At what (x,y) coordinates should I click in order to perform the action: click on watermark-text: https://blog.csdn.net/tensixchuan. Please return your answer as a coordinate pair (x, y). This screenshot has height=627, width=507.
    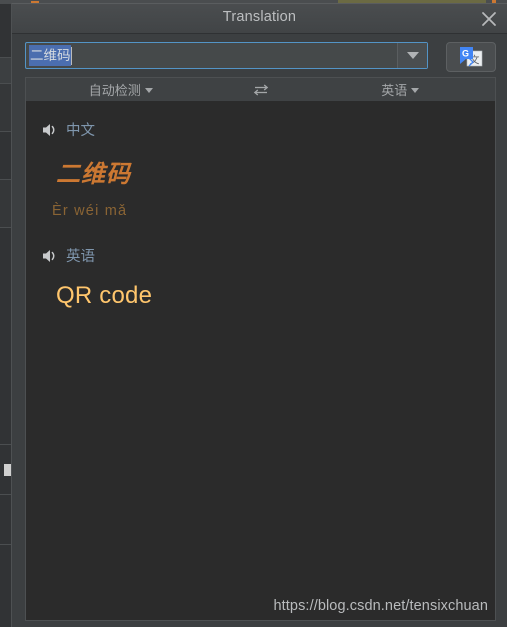
    Looking at the image, I should click on (380, 606).